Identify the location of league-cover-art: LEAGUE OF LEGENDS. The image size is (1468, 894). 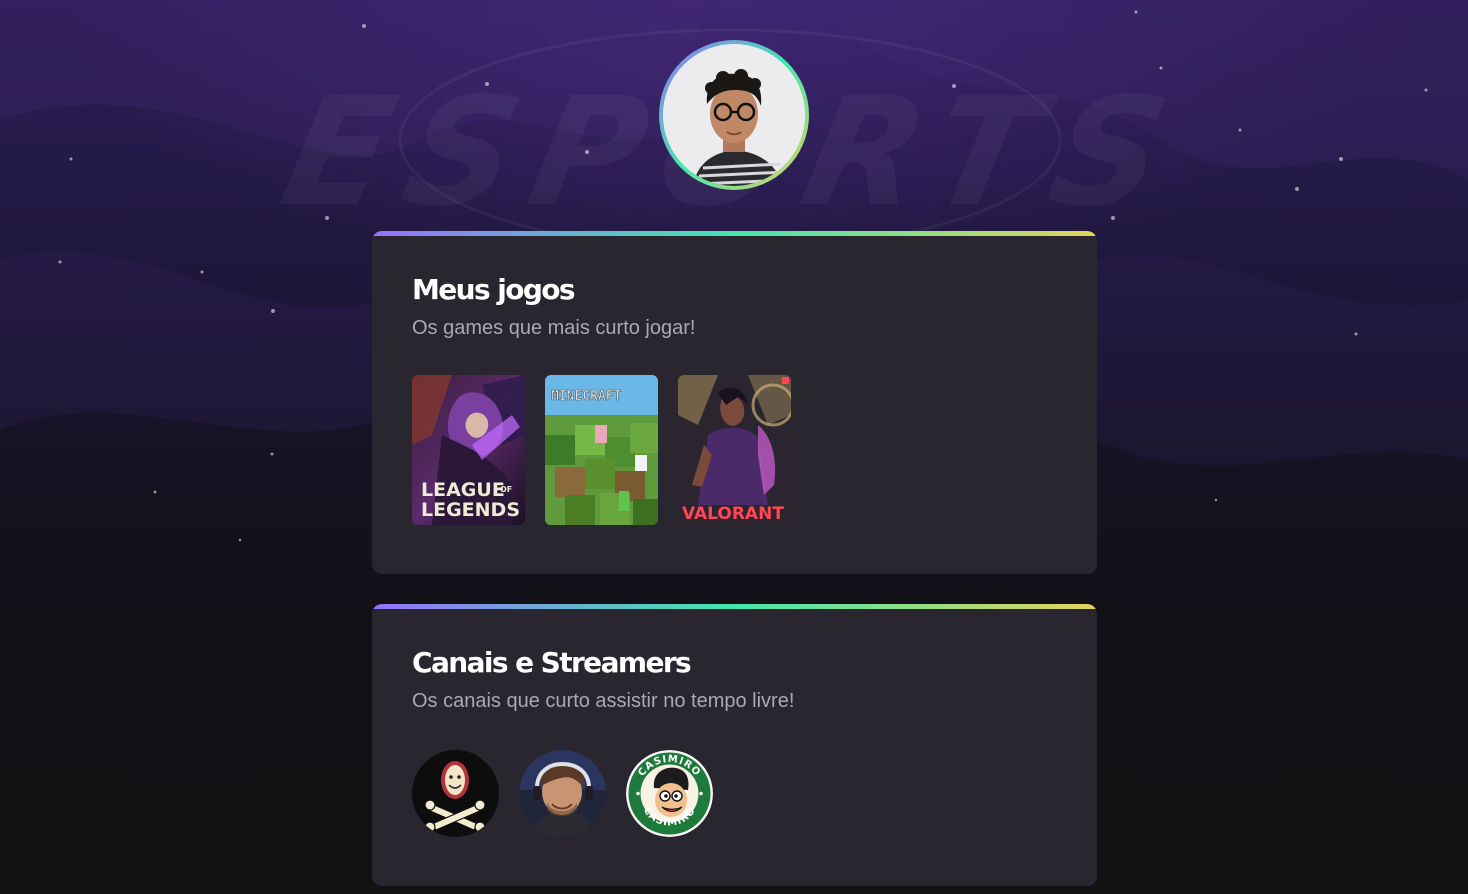
(468, 450).